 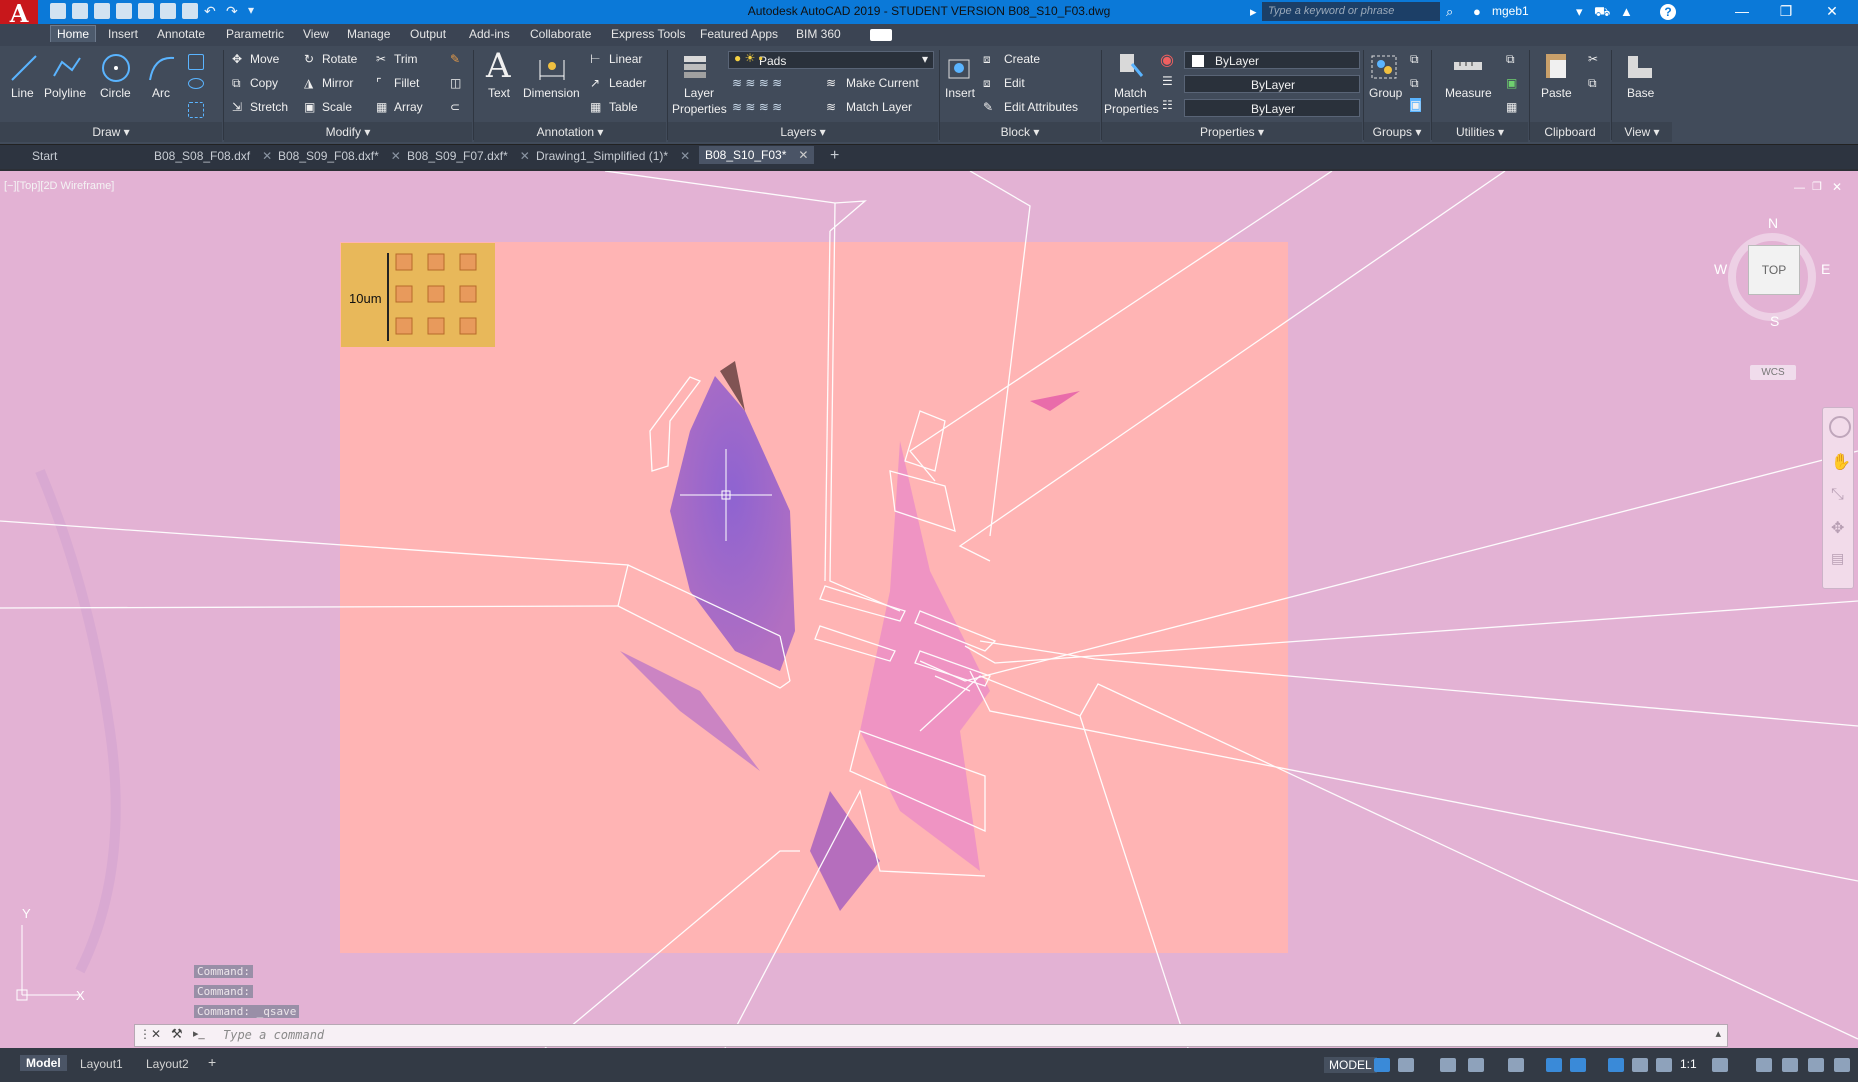 What do you see at coordinates (1616, 1065) in the screenshot?
I see `annotation-visibility-icon` at bounding box center [1616, 1065].